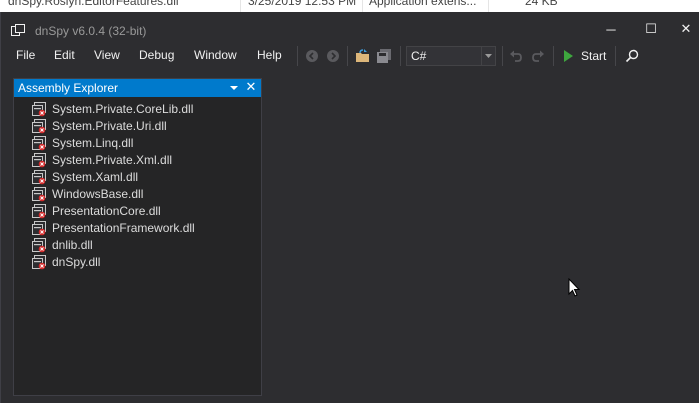 This screenshot has height=403, width=699. What do you see at coordinates (91, 31) in the screenshot?
I see `window-title: dnSpy v6.0.4 (32-bit)` at bounding box center [91, 31].